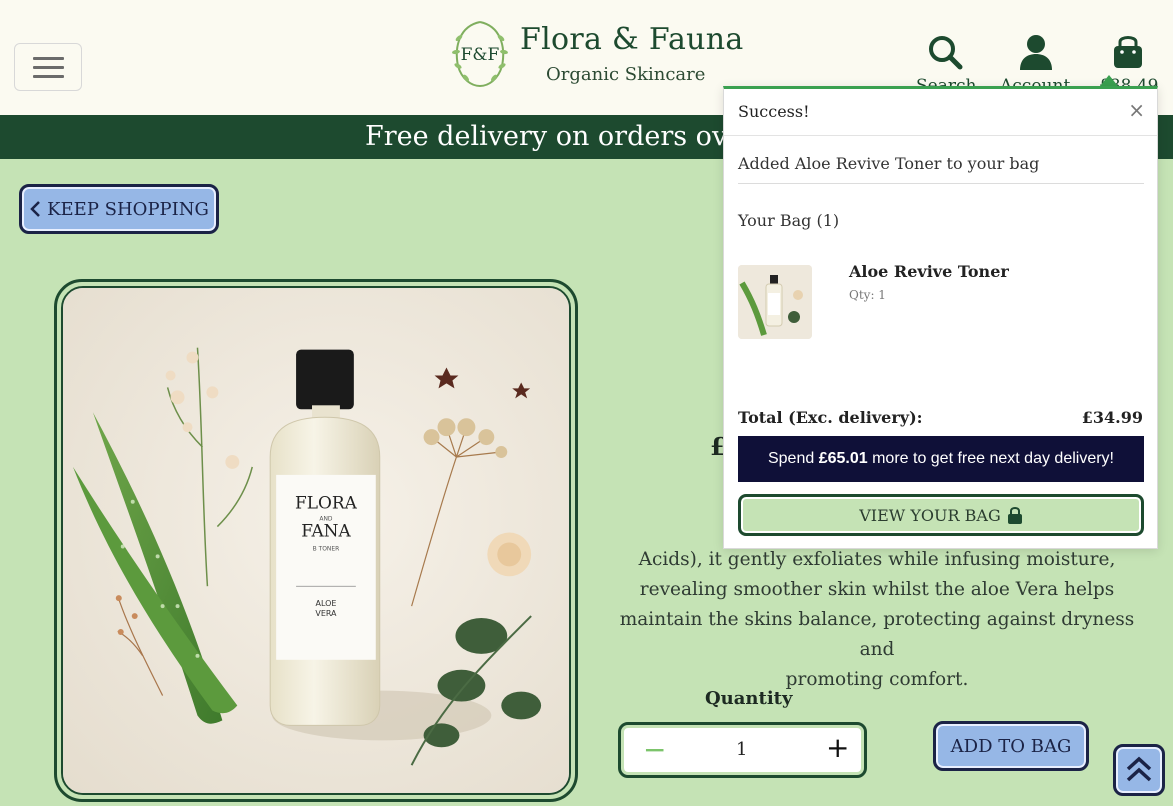  Describe the element at coordinates (789, 220) in the screenshot. I see `bag-count: Your Bag (1)` at that location.